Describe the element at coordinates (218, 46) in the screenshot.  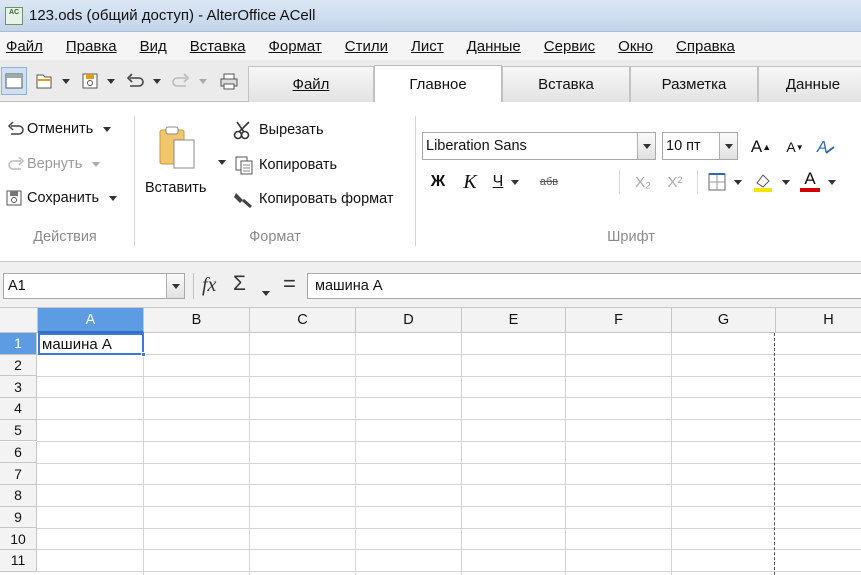
I see `menu-insert: Вставка` at that location.